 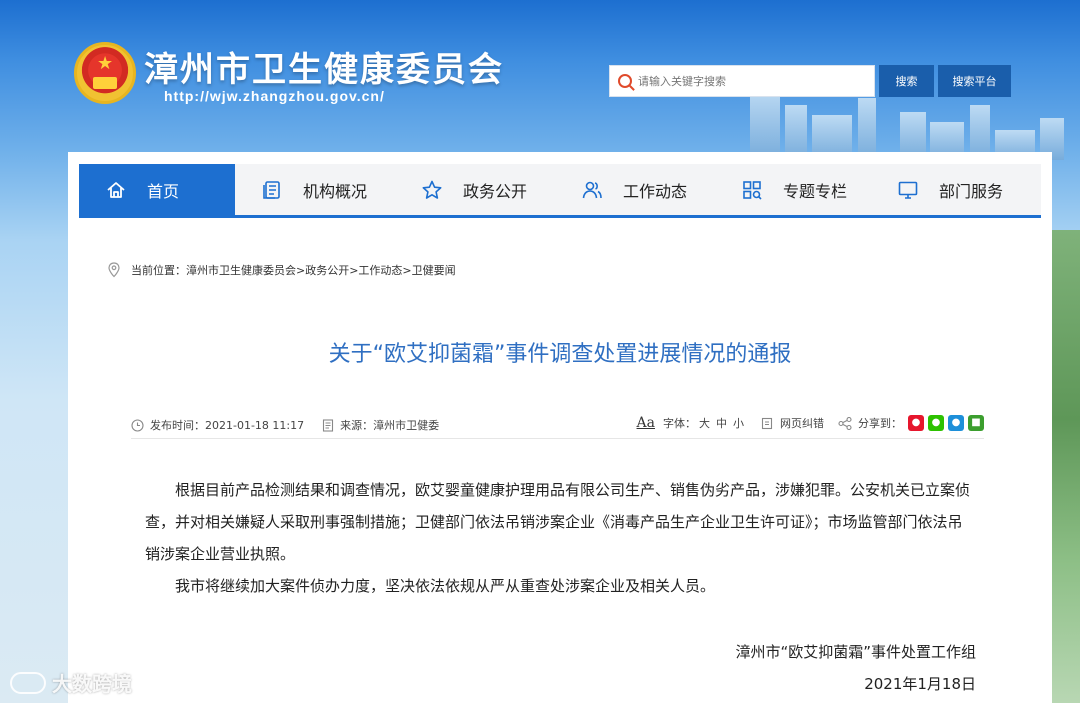 I want to click on nav-item-special-topics: 专题专栏, so click(x=795, y=189).